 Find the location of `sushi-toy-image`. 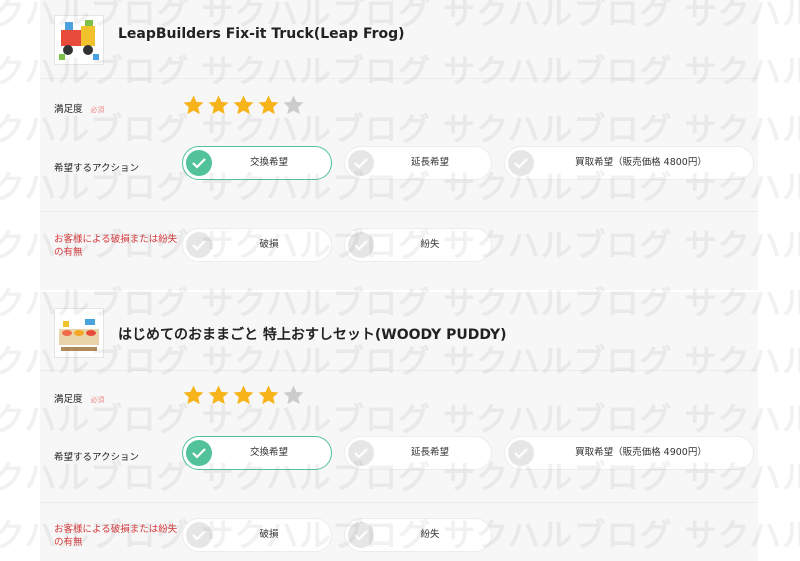

sushi-toy-image is located at coordinates (79, 335).